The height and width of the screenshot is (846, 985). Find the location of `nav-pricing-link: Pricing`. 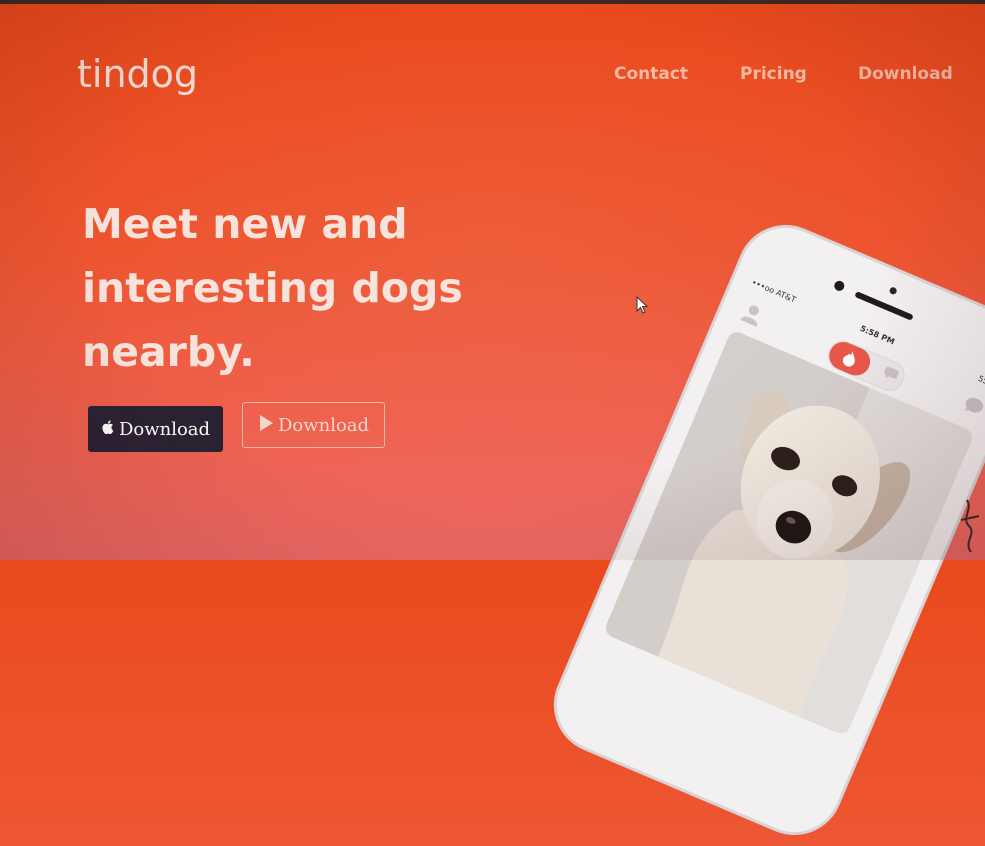

nav-pricing-link: Pricing is located at coordinates (773, 74).